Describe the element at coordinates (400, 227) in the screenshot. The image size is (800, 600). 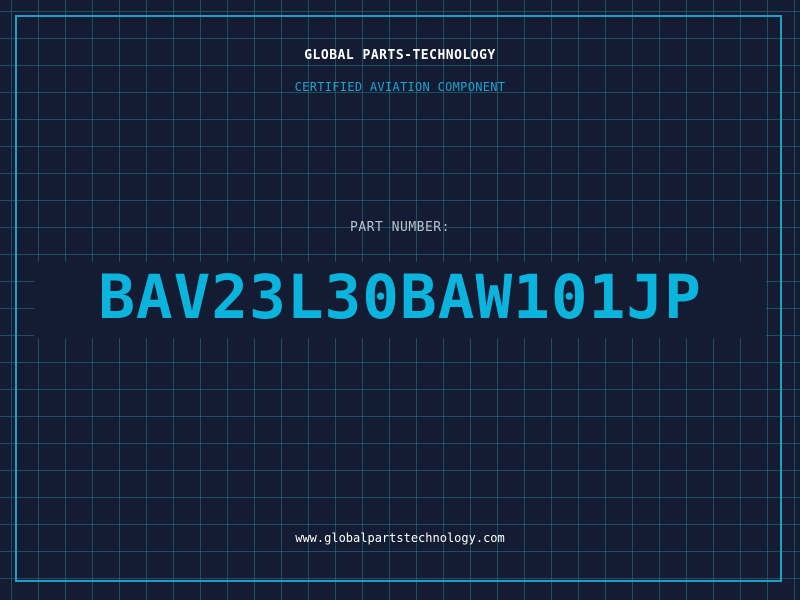
I see `part-number-label: PART NUMBER:` at that location.